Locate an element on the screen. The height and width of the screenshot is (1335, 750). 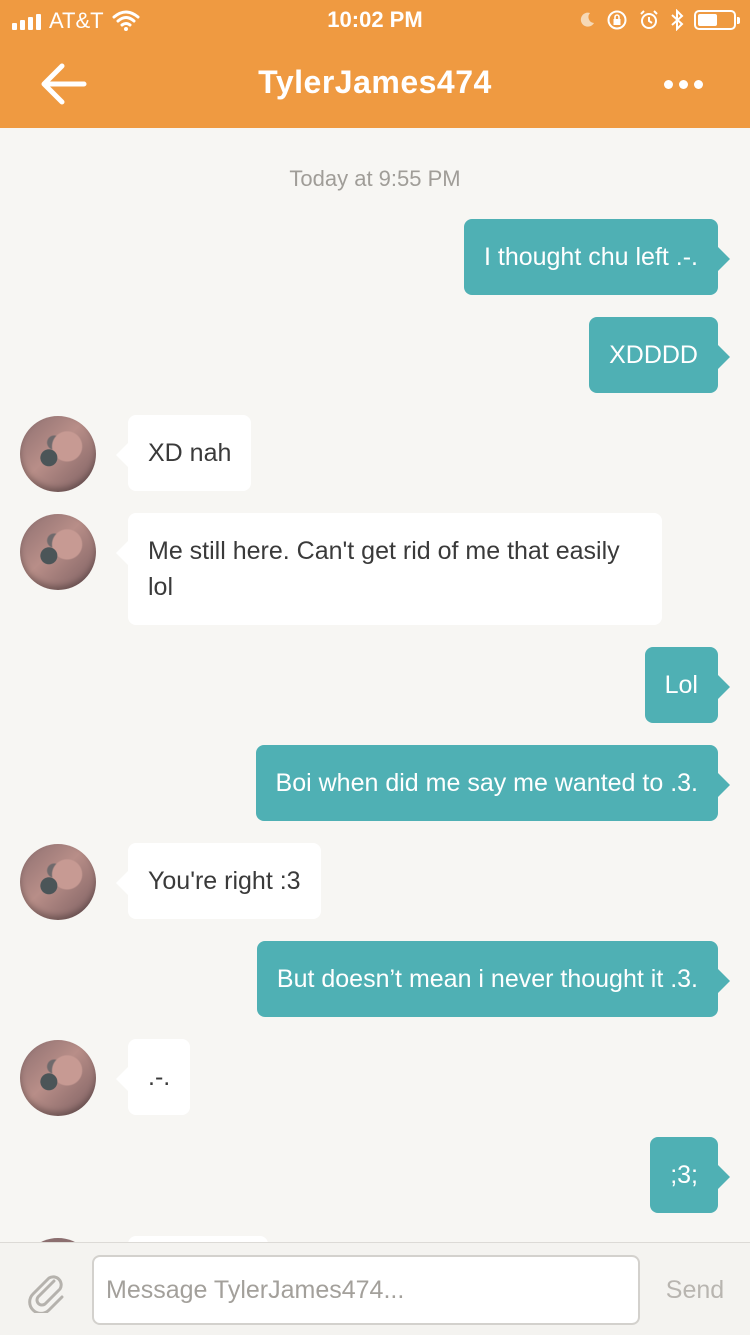
send-button: Send is located at coordinates (695, 1290).